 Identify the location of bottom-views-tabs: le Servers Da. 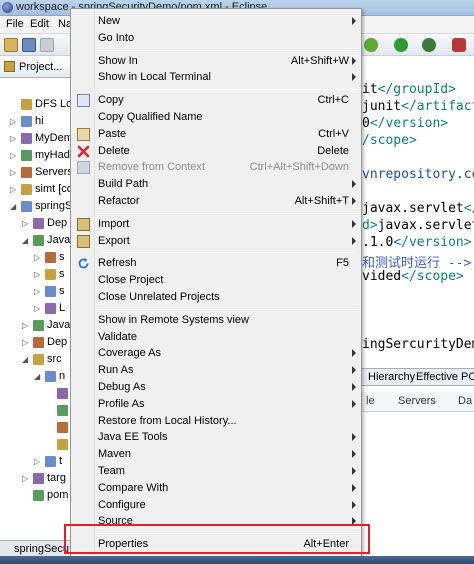
(418, 402).